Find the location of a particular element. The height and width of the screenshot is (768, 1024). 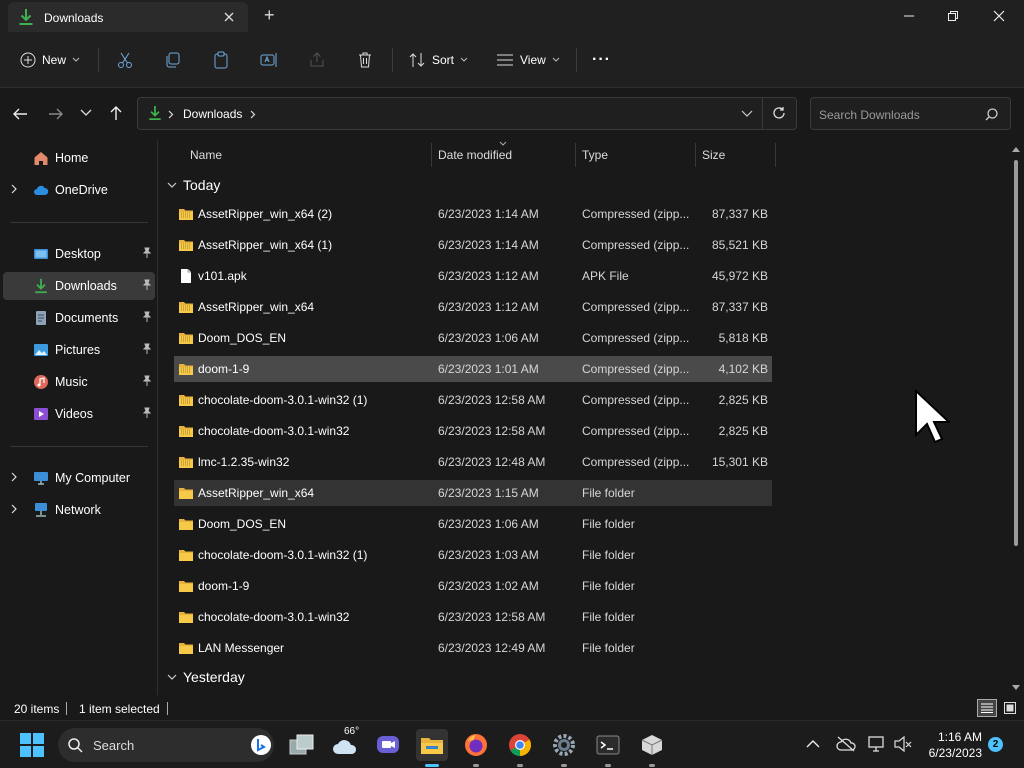

nav-item-pictures: Pictures is located at coordinates (79, 350).